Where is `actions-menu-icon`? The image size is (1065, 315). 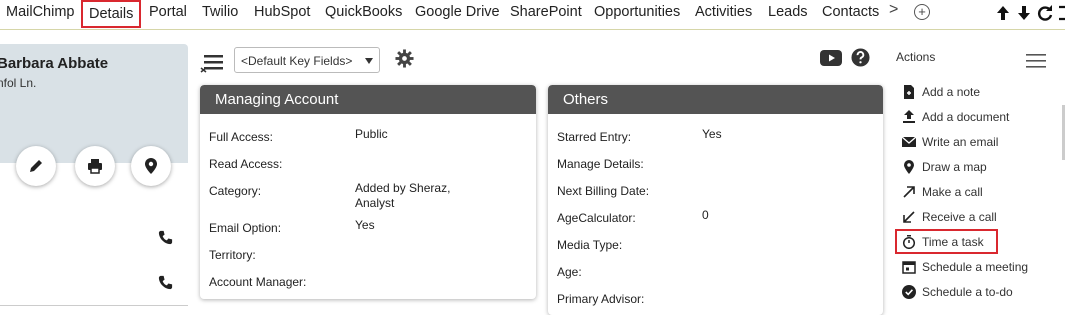
actions-menu-icon is located at coordinates (1036, 61).